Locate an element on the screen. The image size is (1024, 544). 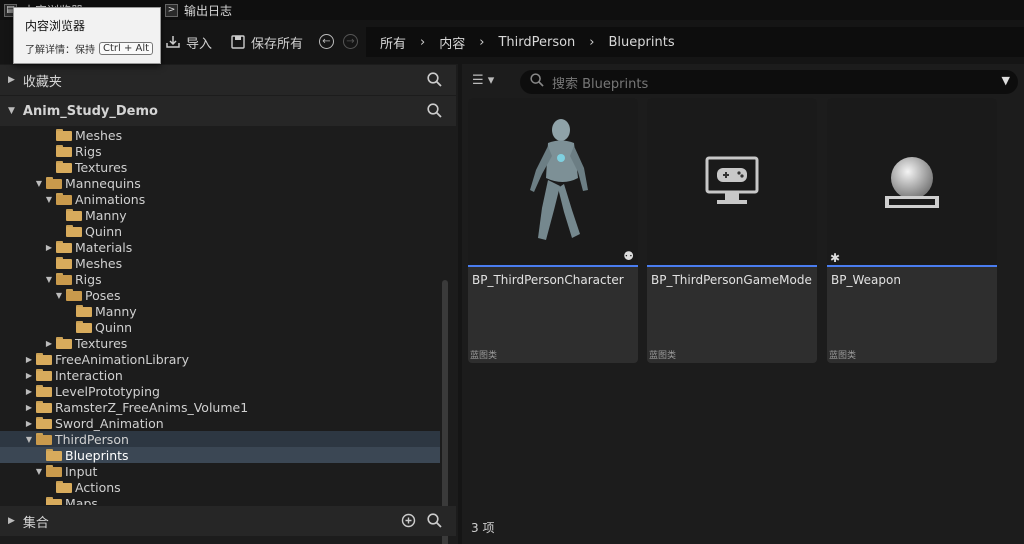
tree-item: ▶ Materials is located at coordinates (220, 247).